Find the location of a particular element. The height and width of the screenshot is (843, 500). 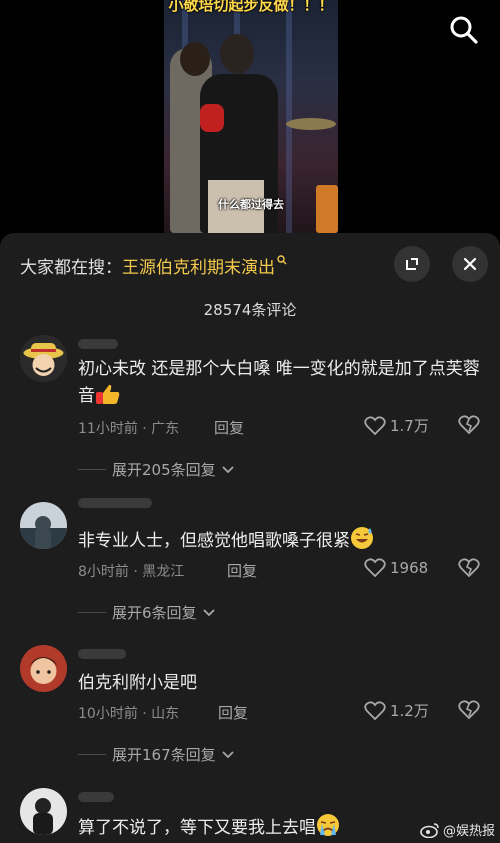

comment-meta: 8小时前 · 黑龙江 is located at coordinates (131, 572).